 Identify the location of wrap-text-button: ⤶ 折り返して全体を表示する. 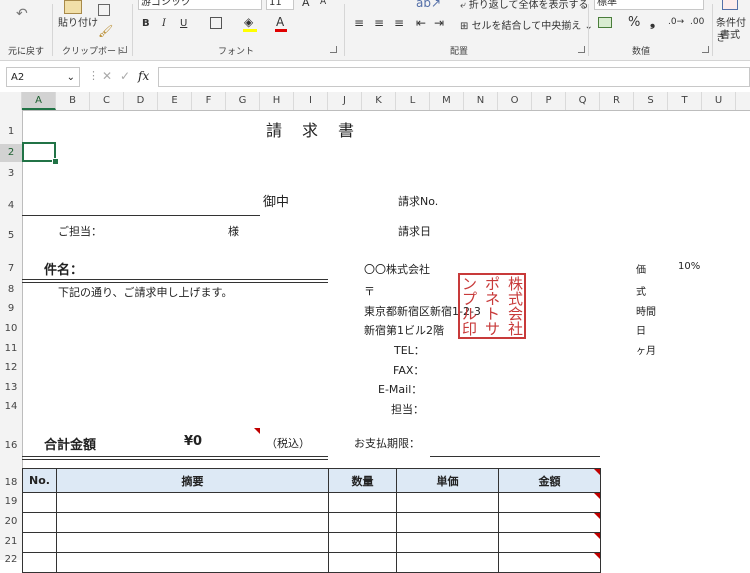
(524, 5).